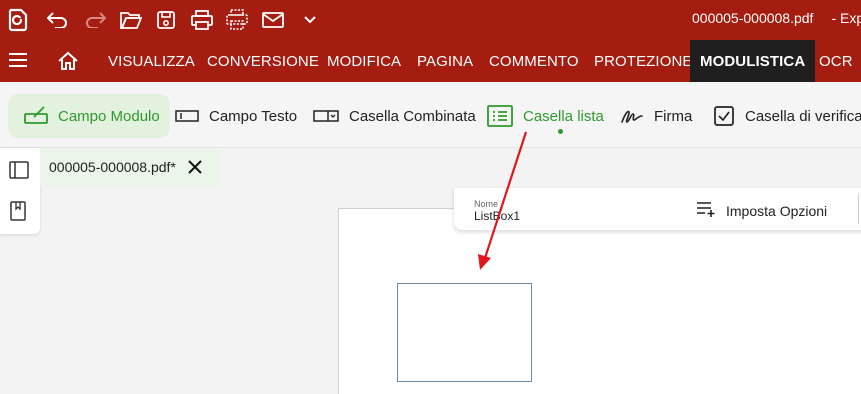 The height and width of the screenshot is (394, 861). I want to click on redo-icon, so click(95, 20).